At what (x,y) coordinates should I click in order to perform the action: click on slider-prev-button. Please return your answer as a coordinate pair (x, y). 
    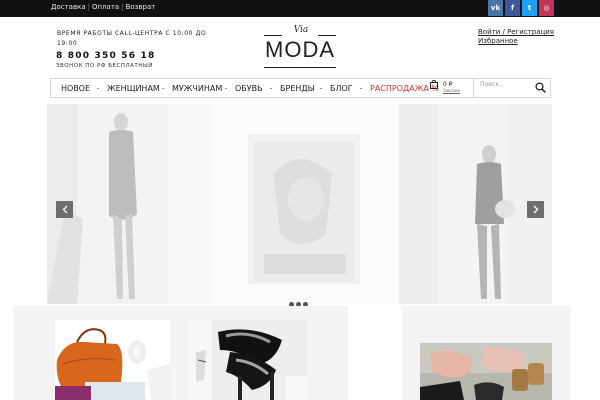
    Looking at the image, I should click on (64, 209).